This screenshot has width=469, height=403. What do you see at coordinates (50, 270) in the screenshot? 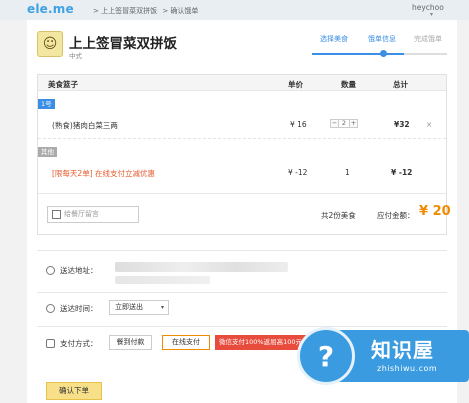
I see `location-icon` at bounding box center [50, 270].